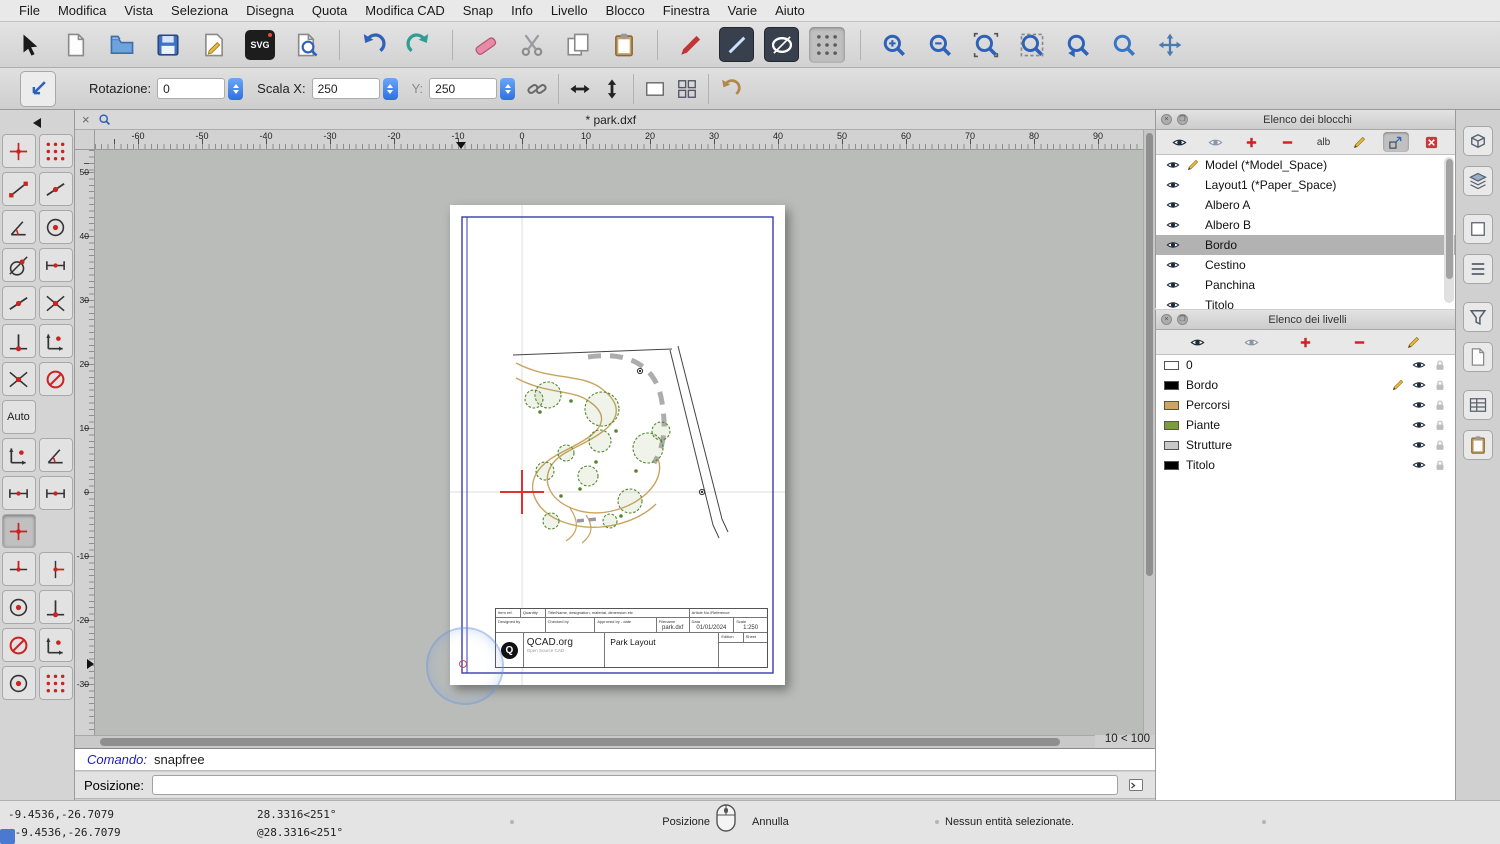 This screenshot has height=844, width=1500. I want to click on horizontal-scrollbar-thumb, so click(580, 742).